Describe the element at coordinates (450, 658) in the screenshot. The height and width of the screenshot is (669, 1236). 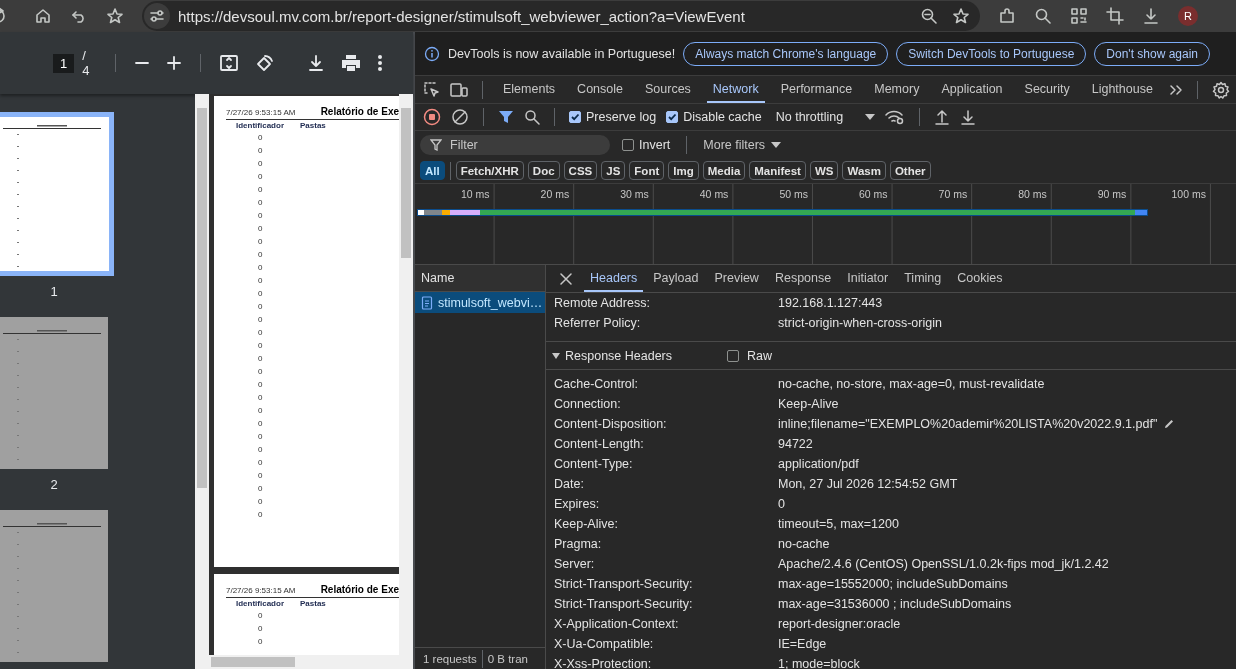
I see `status-text: 1 requests` at that location.